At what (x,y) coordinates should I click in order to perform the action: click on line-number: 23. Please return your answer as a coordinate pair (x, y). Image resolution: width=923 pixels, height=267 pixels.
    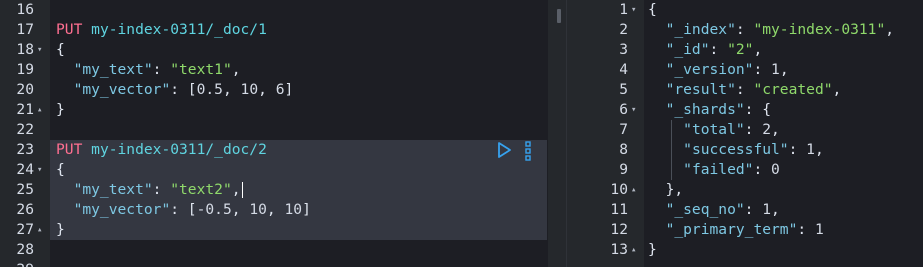
    Looking at the image, I should click on (25, 149).